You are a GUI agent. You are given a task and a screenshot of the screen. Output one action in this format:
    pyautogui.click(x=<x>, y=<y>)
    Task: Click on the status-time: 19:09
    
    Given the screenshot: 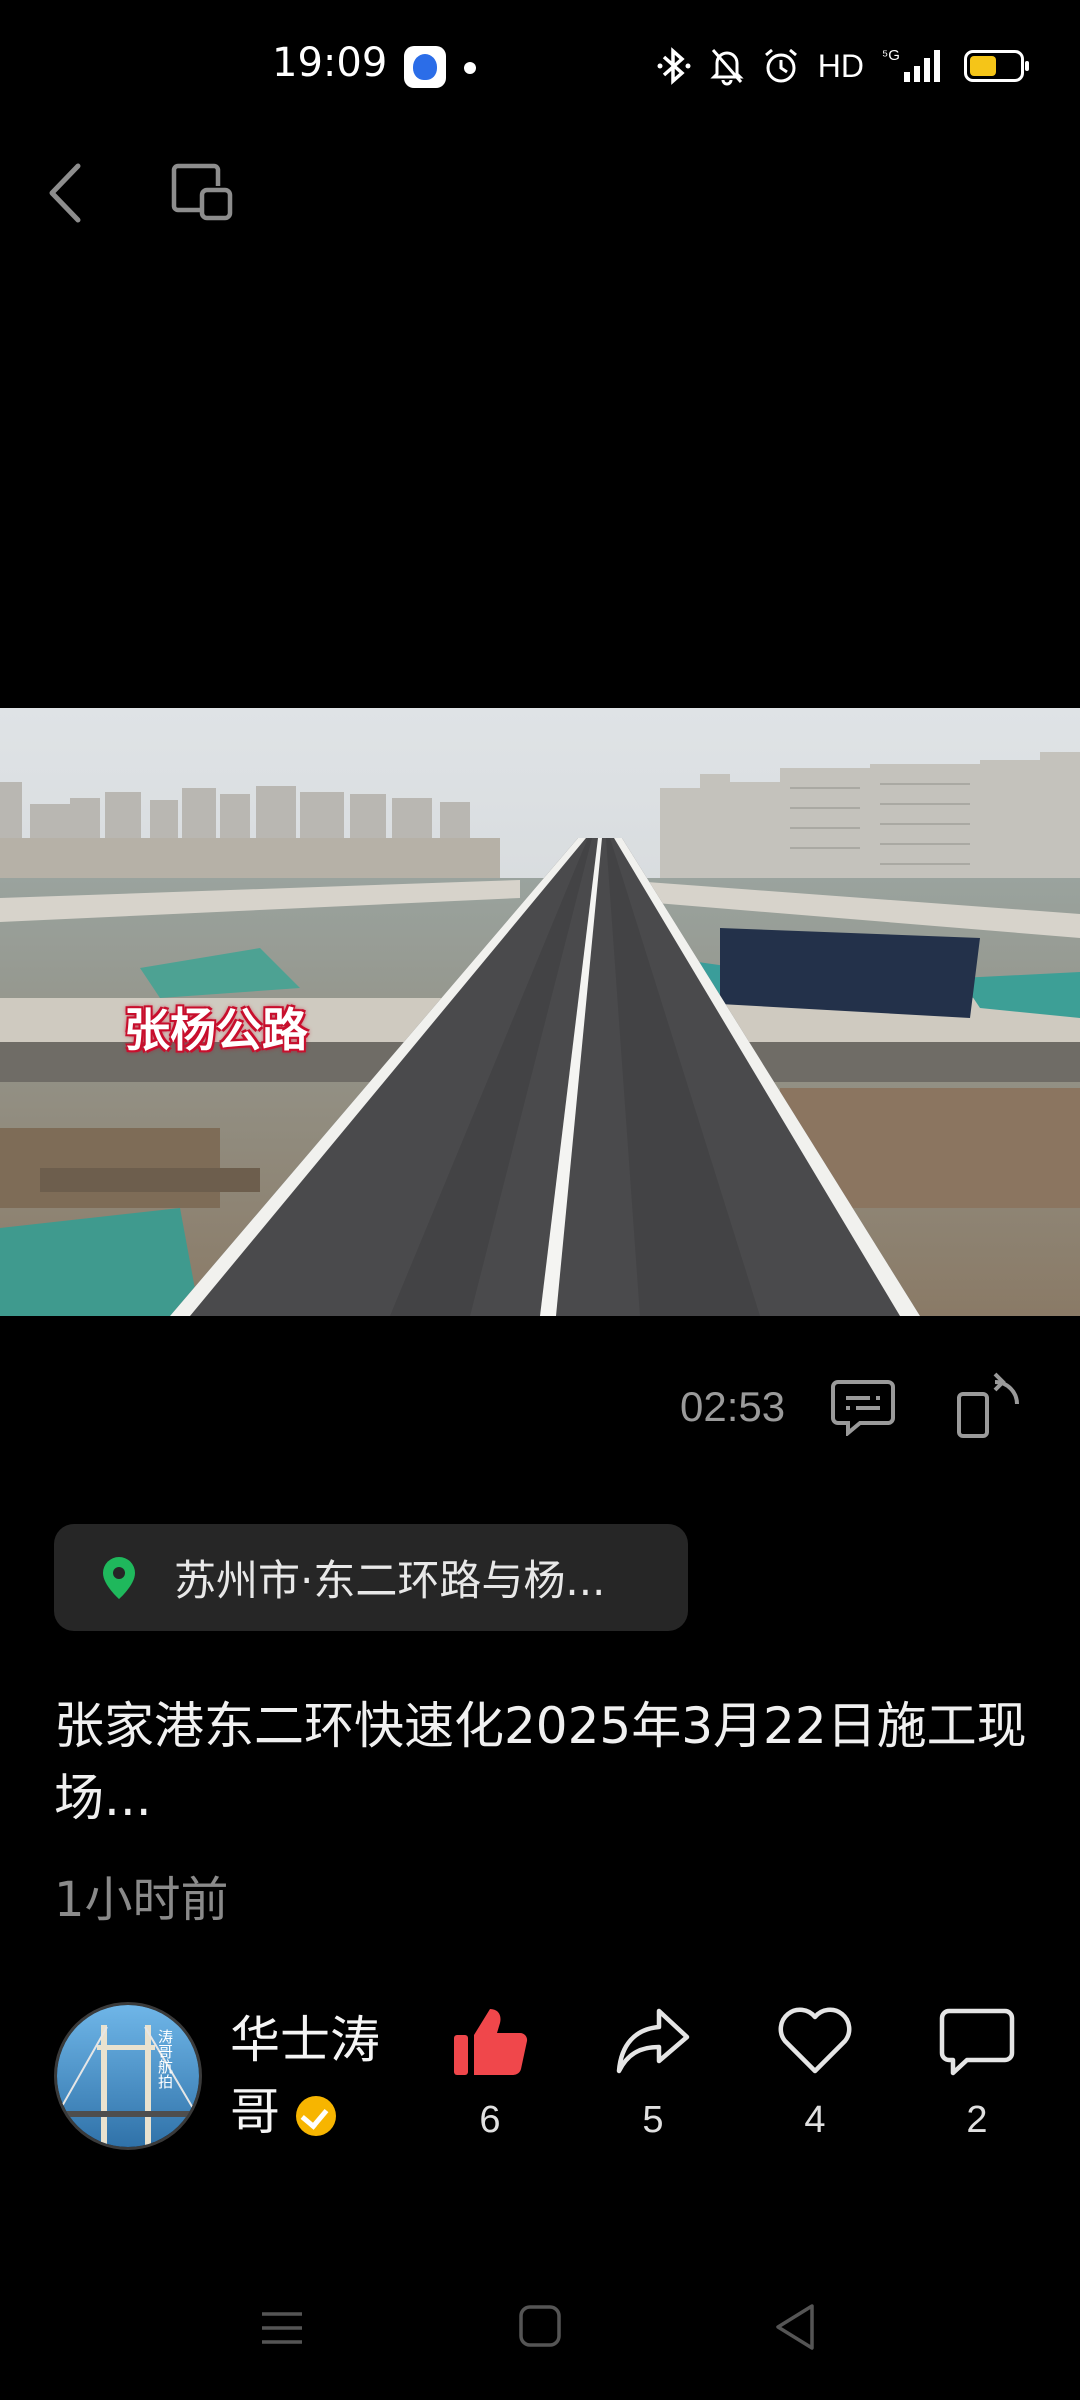 What is the action you would take?
    pyautogui.click(x=330, y=63)
    